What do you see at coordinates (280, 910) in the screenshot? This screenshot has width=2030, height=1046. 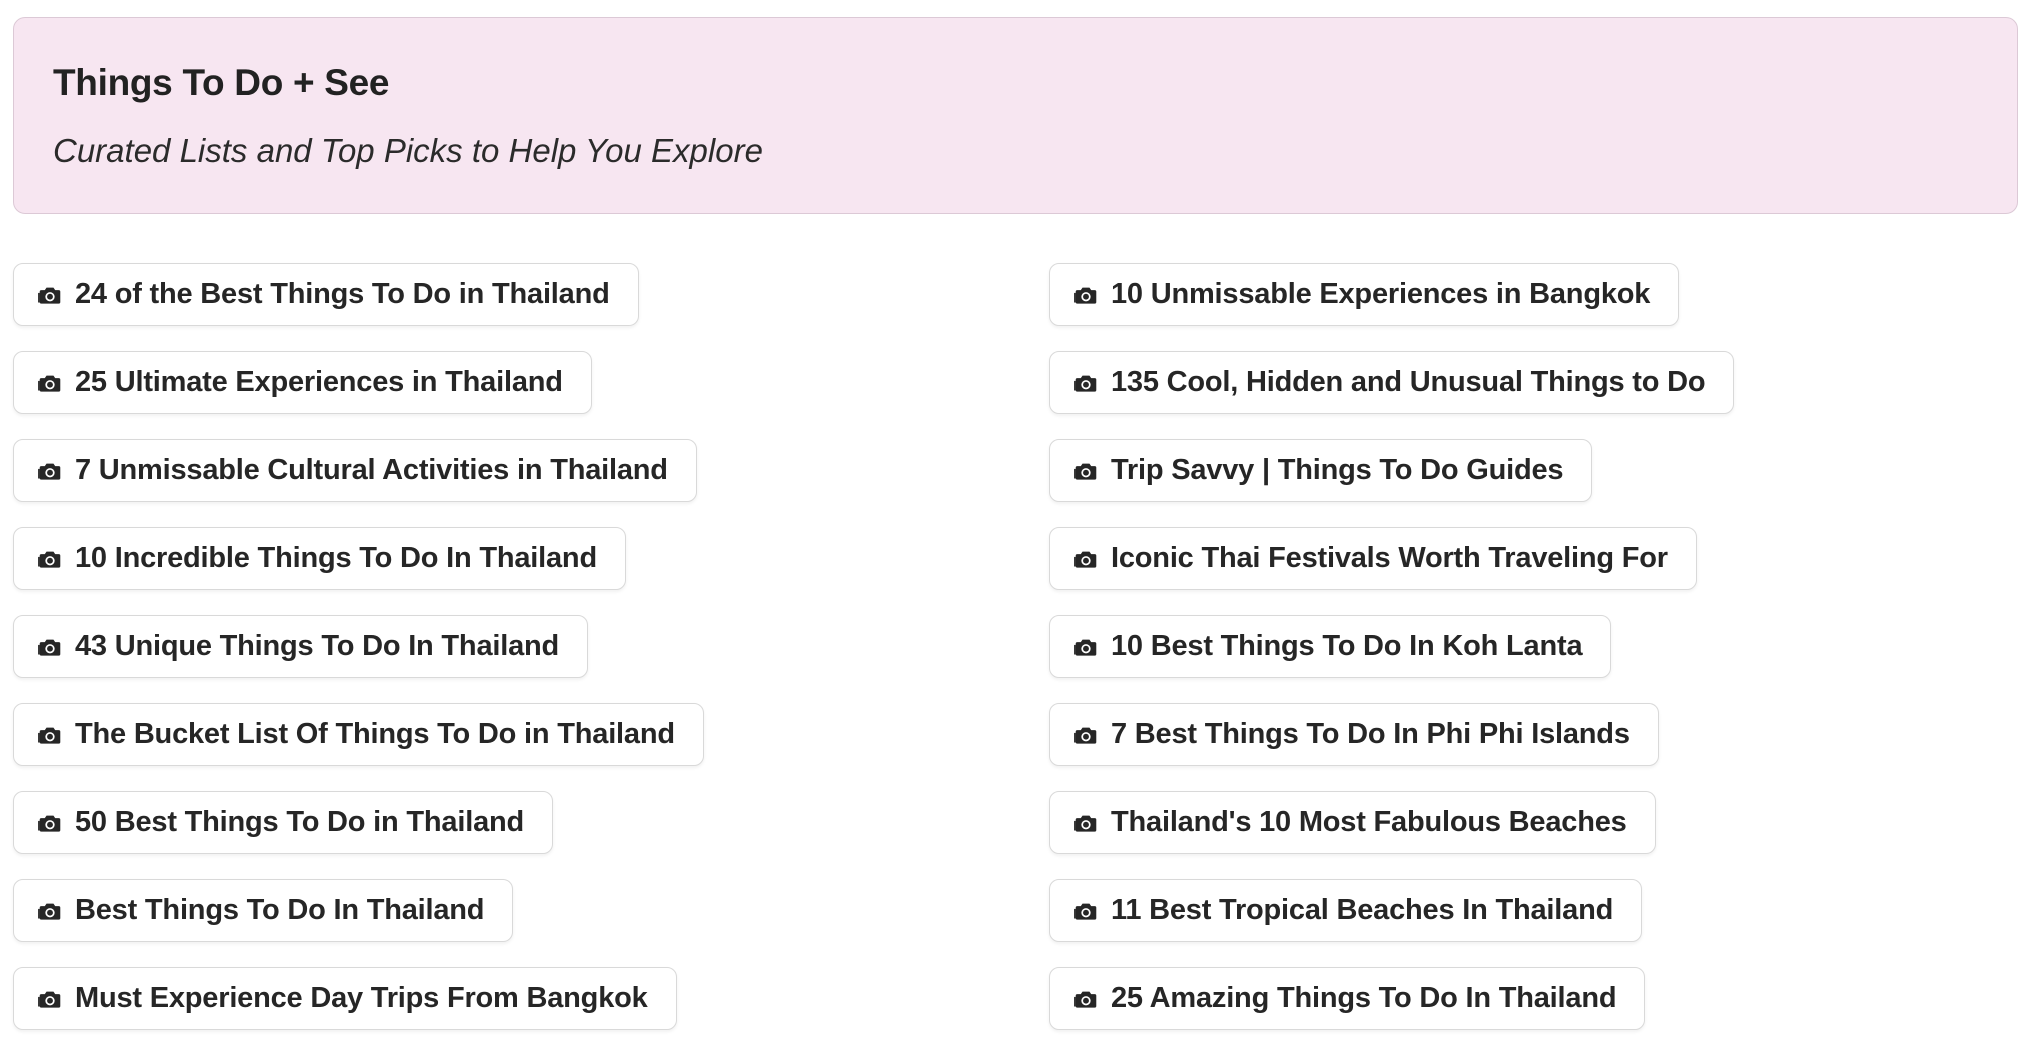 I see `link-label: Best Things To Do In Thailand` at bounding box center [280, 910].